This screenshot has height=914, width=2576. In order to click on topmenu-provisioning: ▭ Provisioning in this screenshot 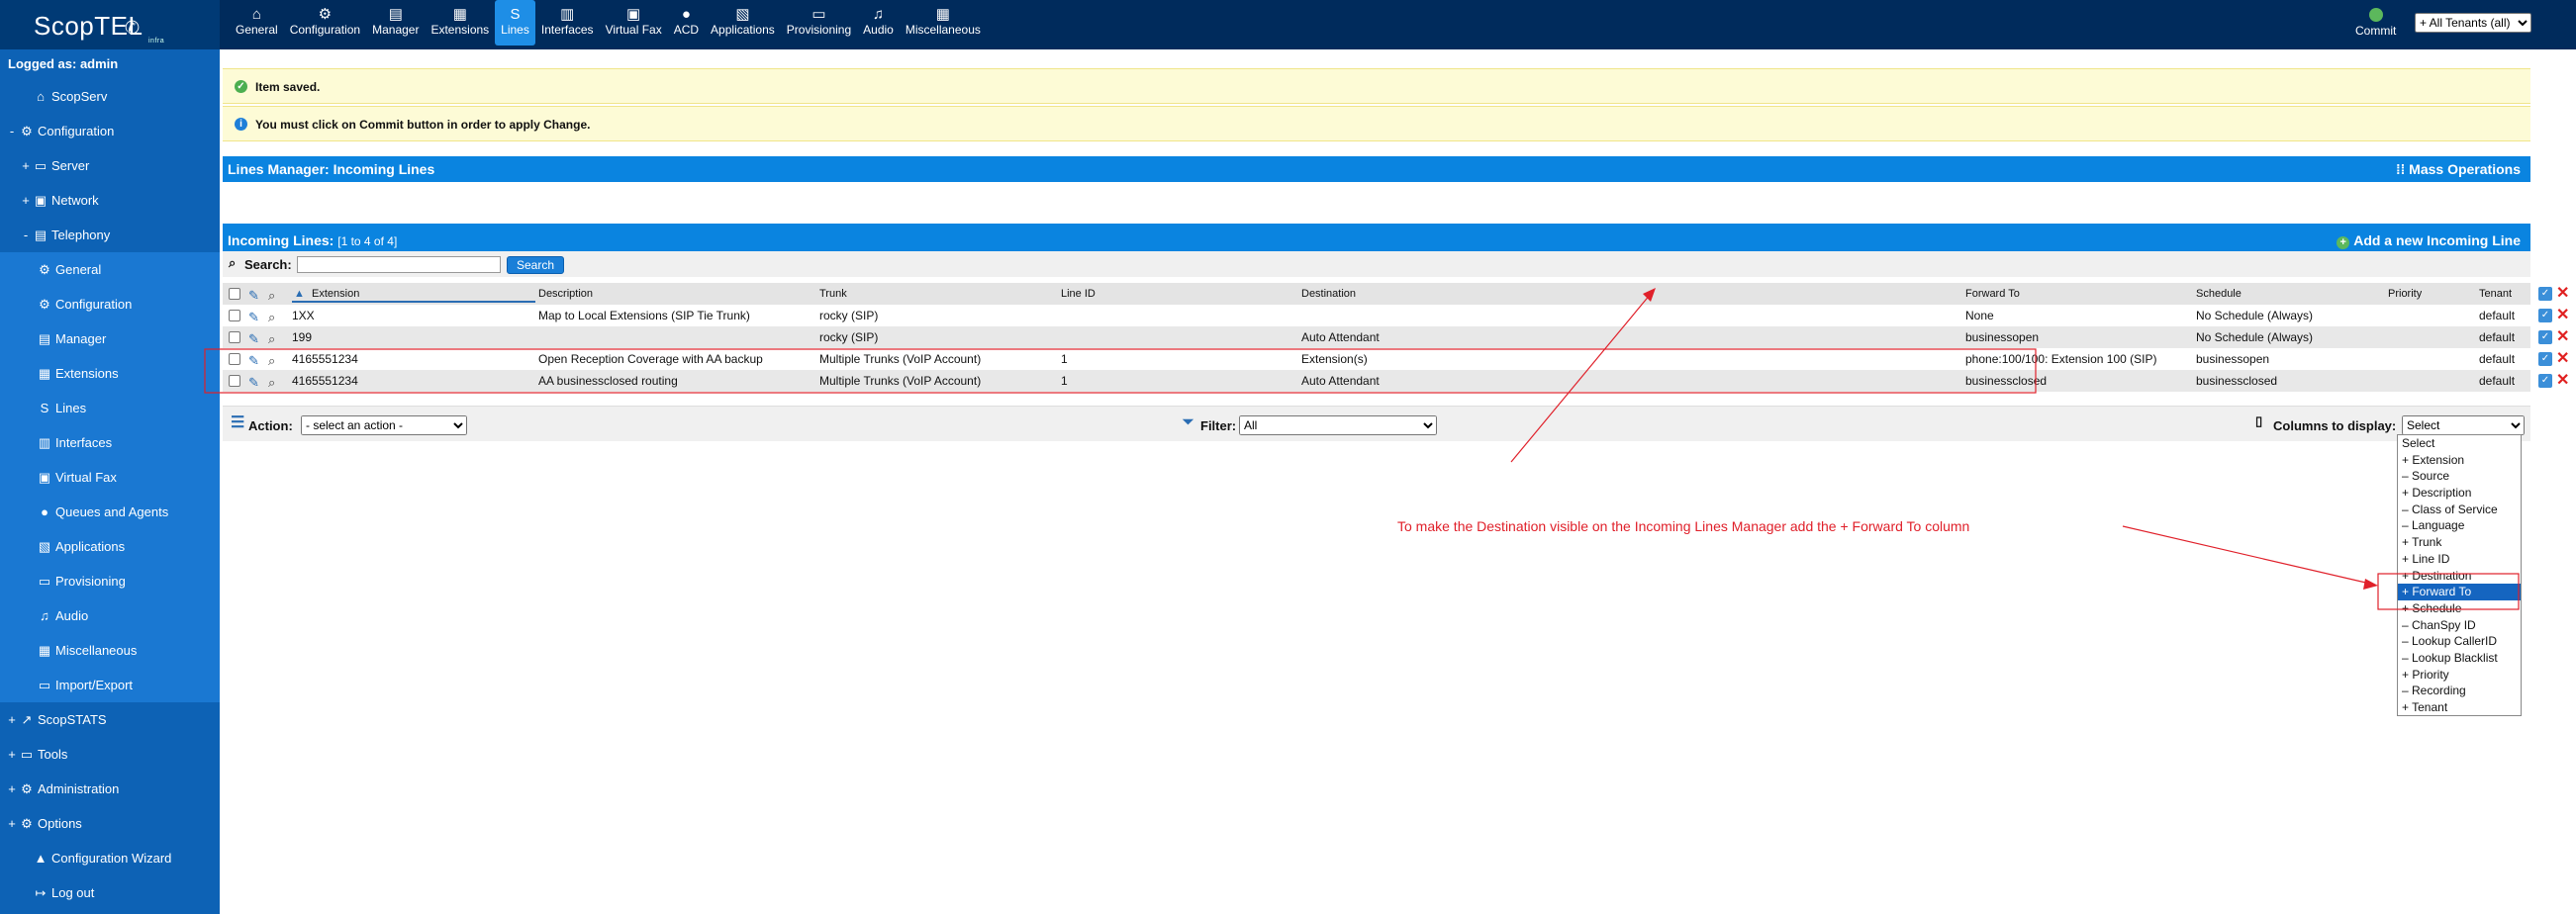, I will do `click(819, 23)`.